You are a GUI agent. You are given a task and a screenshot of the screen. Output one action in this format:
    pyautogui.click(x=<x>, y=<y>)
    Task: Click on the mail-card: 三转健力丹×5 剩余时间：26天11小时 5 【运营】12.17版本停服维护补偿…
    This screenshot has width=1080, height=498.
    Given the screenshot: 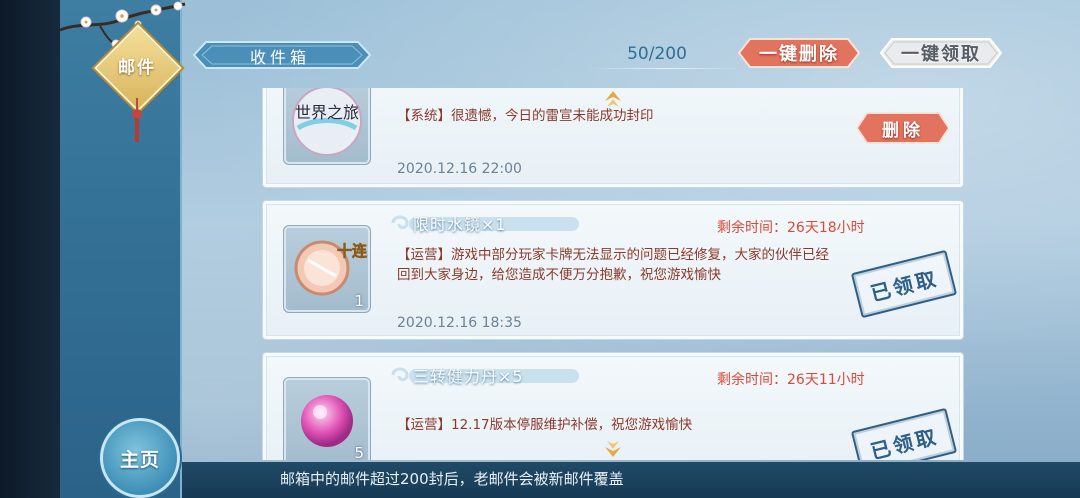 What is the action you would take?
    pyautogui.click(x=613, y=406)
    